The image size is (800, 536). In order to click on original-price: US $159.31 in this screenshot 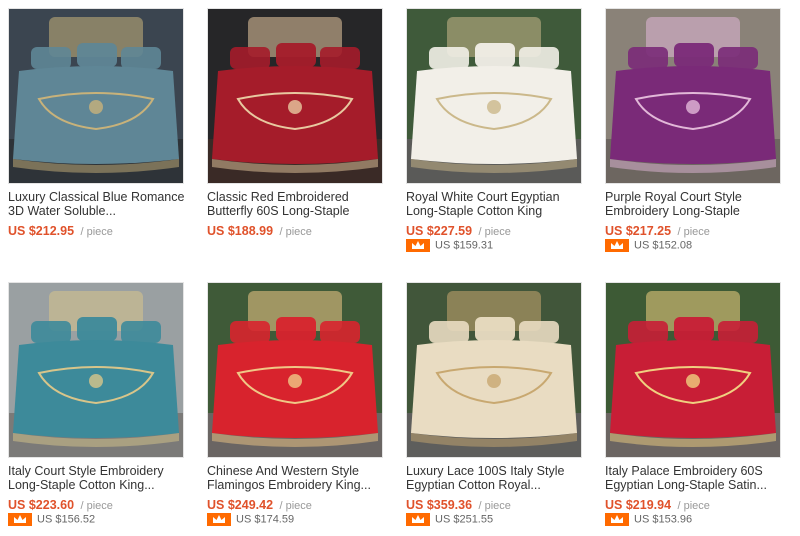, I will do `click(464, 245)`.